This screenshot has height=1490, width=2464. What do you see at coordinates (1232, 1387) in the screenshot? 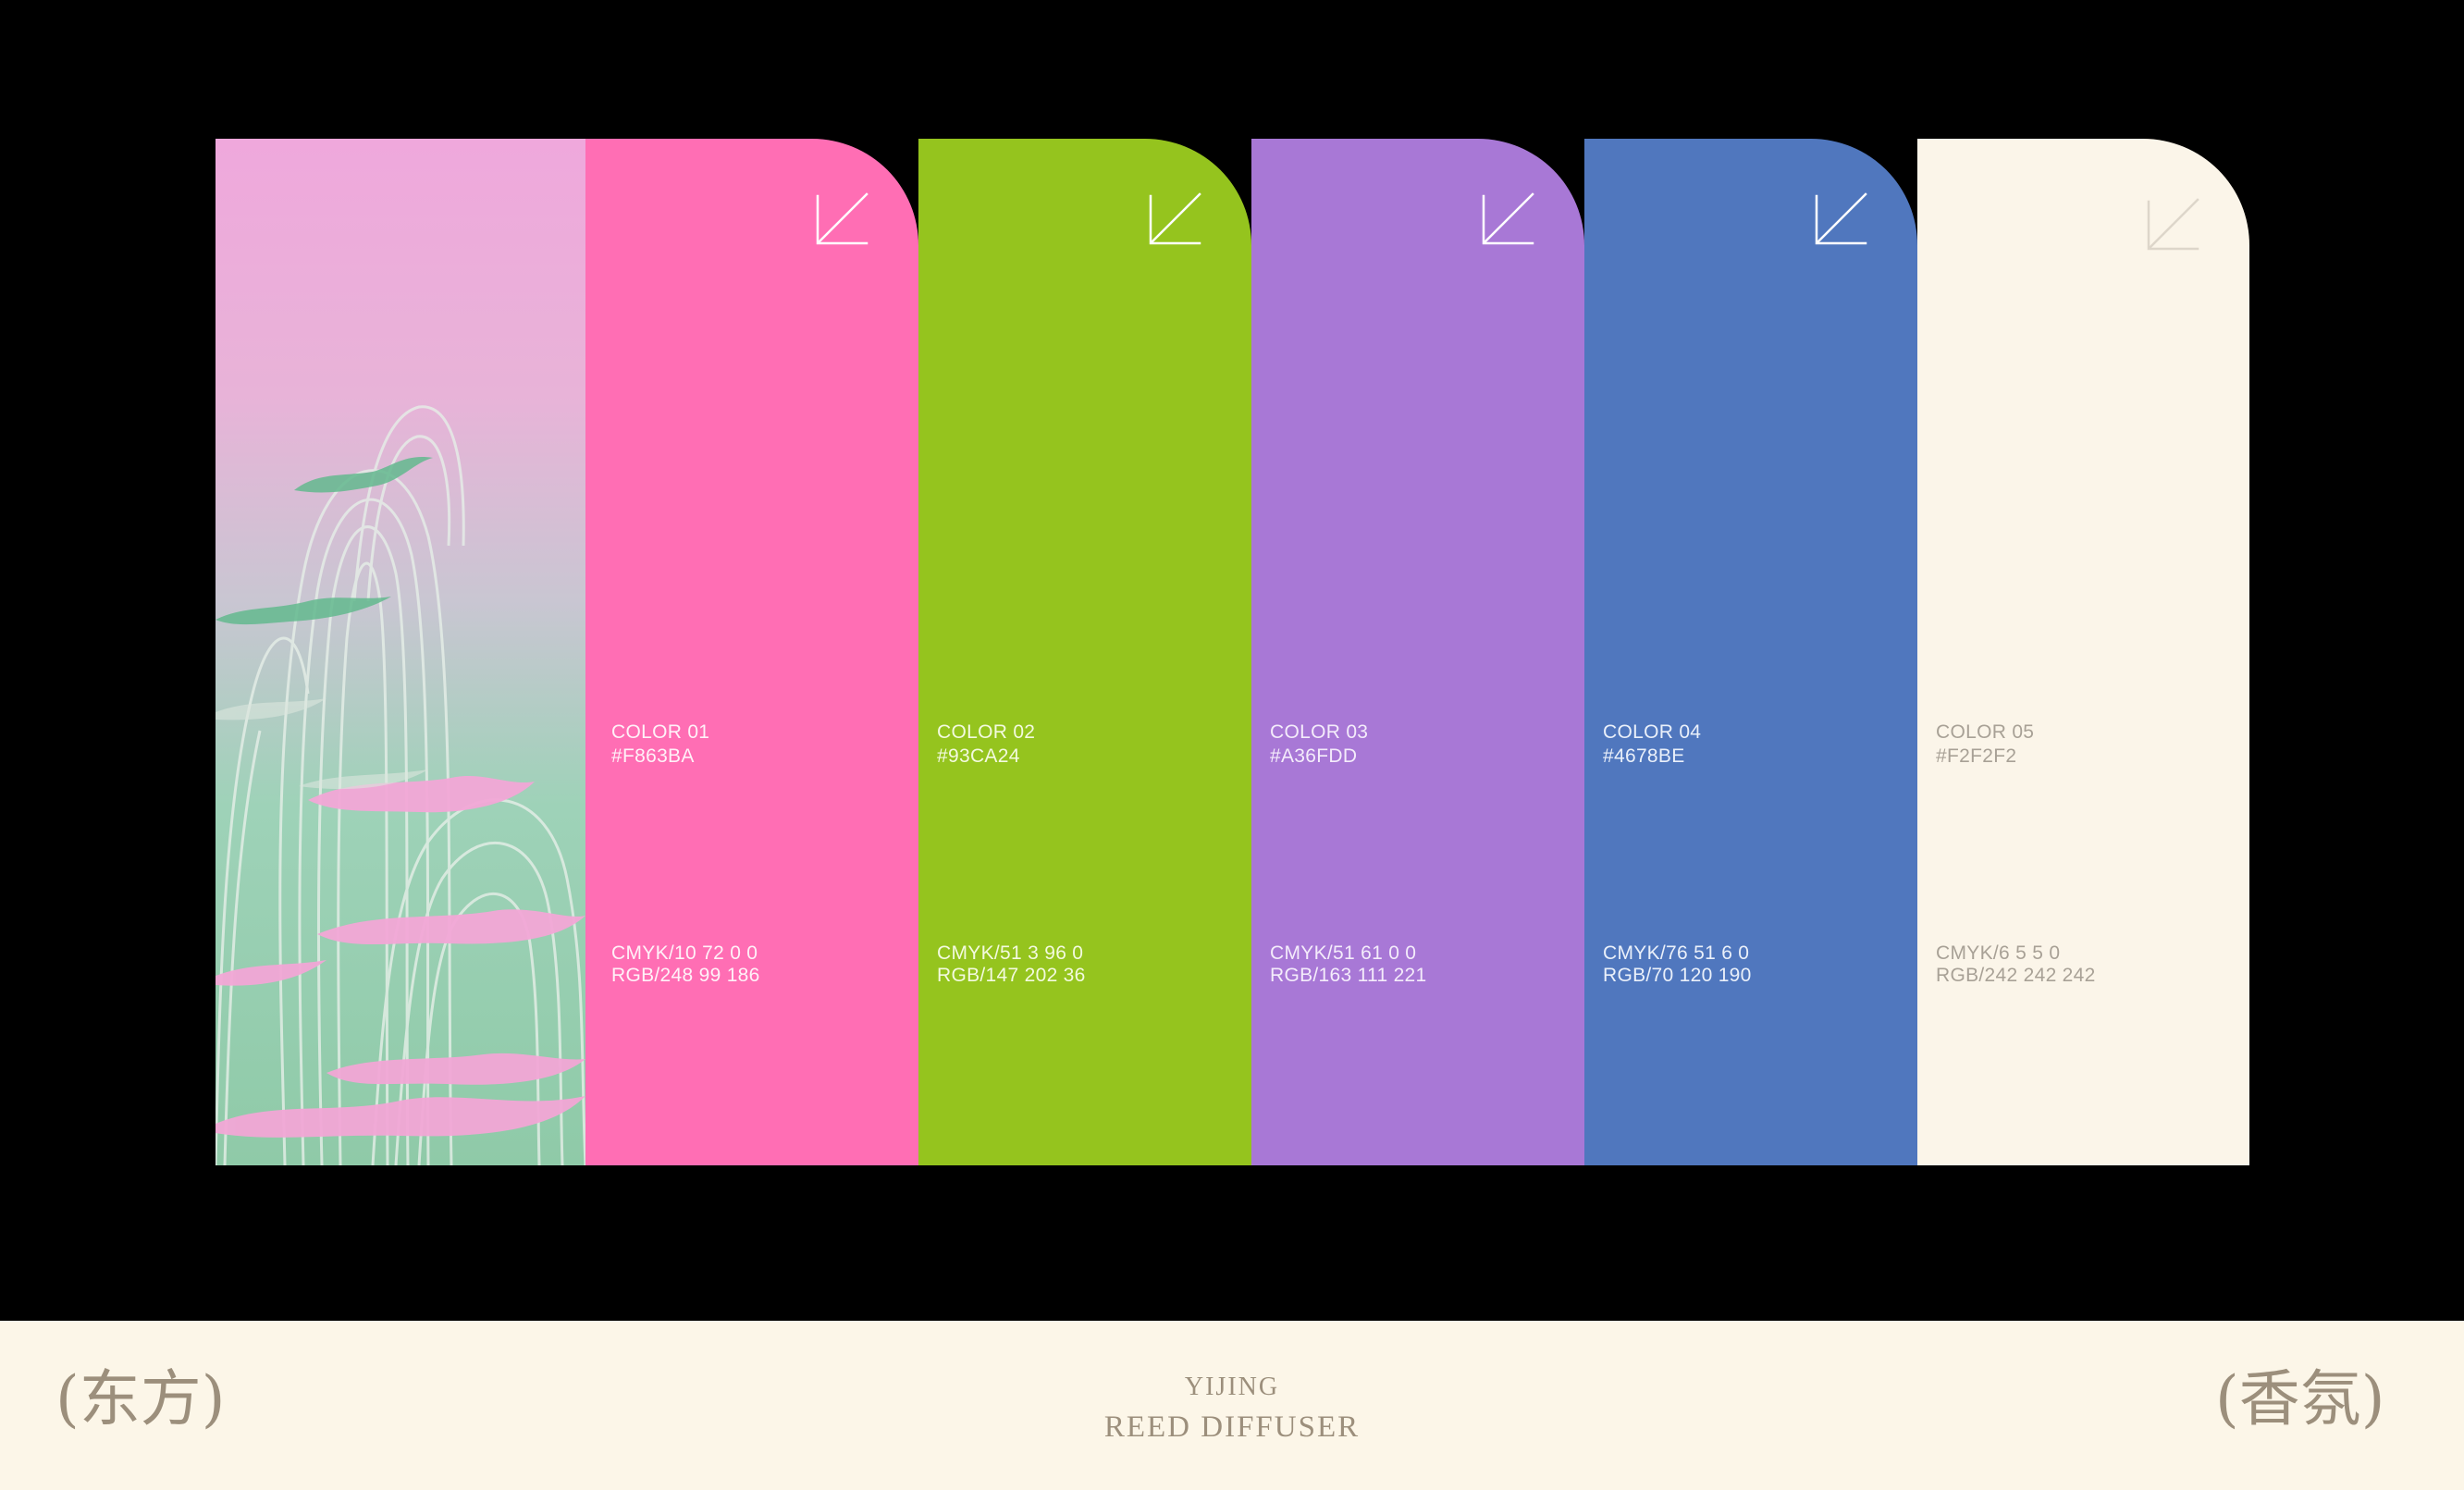
I see `brand-line-1: YIJING` at bounding box center [1232, 1387].